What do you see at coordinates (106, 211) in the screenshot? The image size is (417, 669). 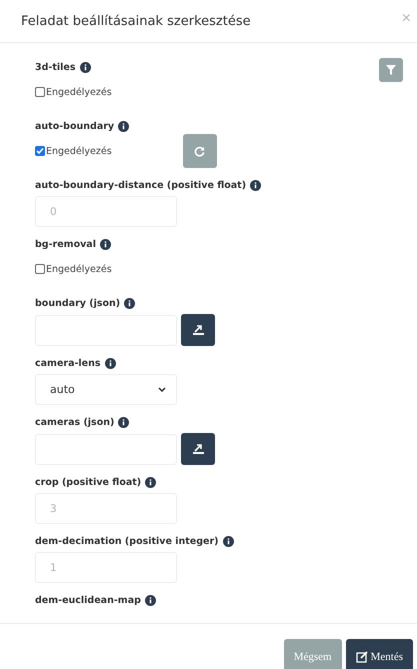 I see `input-field: 0` at bounding box center [106, 211].